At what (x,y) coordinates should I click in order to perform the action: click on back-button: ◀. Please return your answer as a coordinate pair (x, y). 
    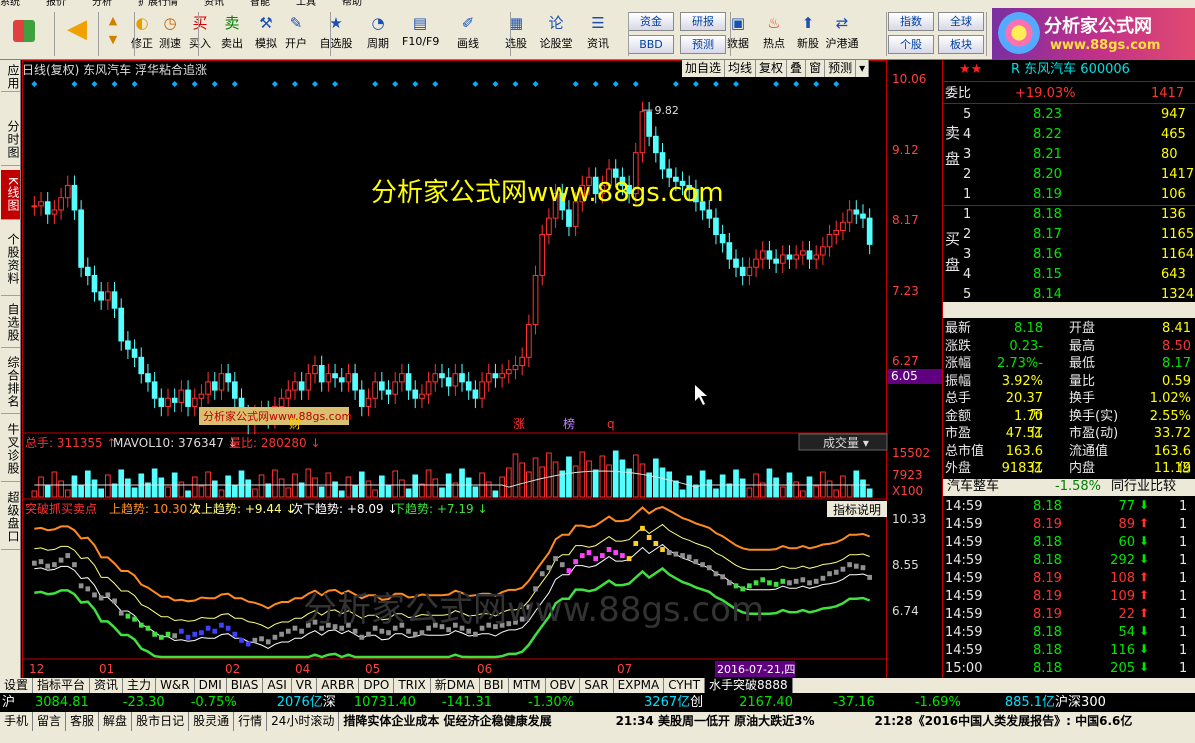
    Looking at the image, I should click on (77, 34).